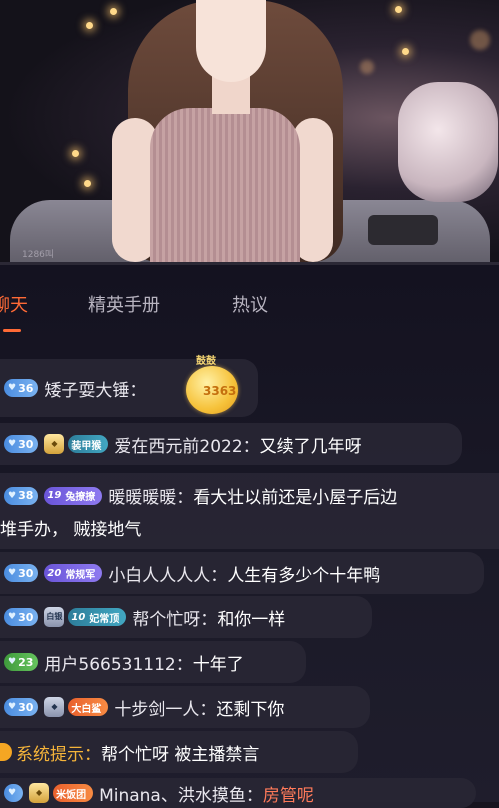  I want to click on chat-message: ♥ 30 ◆ 大白鲨 十步剑一人： 还剩下你, so click(185, 707).